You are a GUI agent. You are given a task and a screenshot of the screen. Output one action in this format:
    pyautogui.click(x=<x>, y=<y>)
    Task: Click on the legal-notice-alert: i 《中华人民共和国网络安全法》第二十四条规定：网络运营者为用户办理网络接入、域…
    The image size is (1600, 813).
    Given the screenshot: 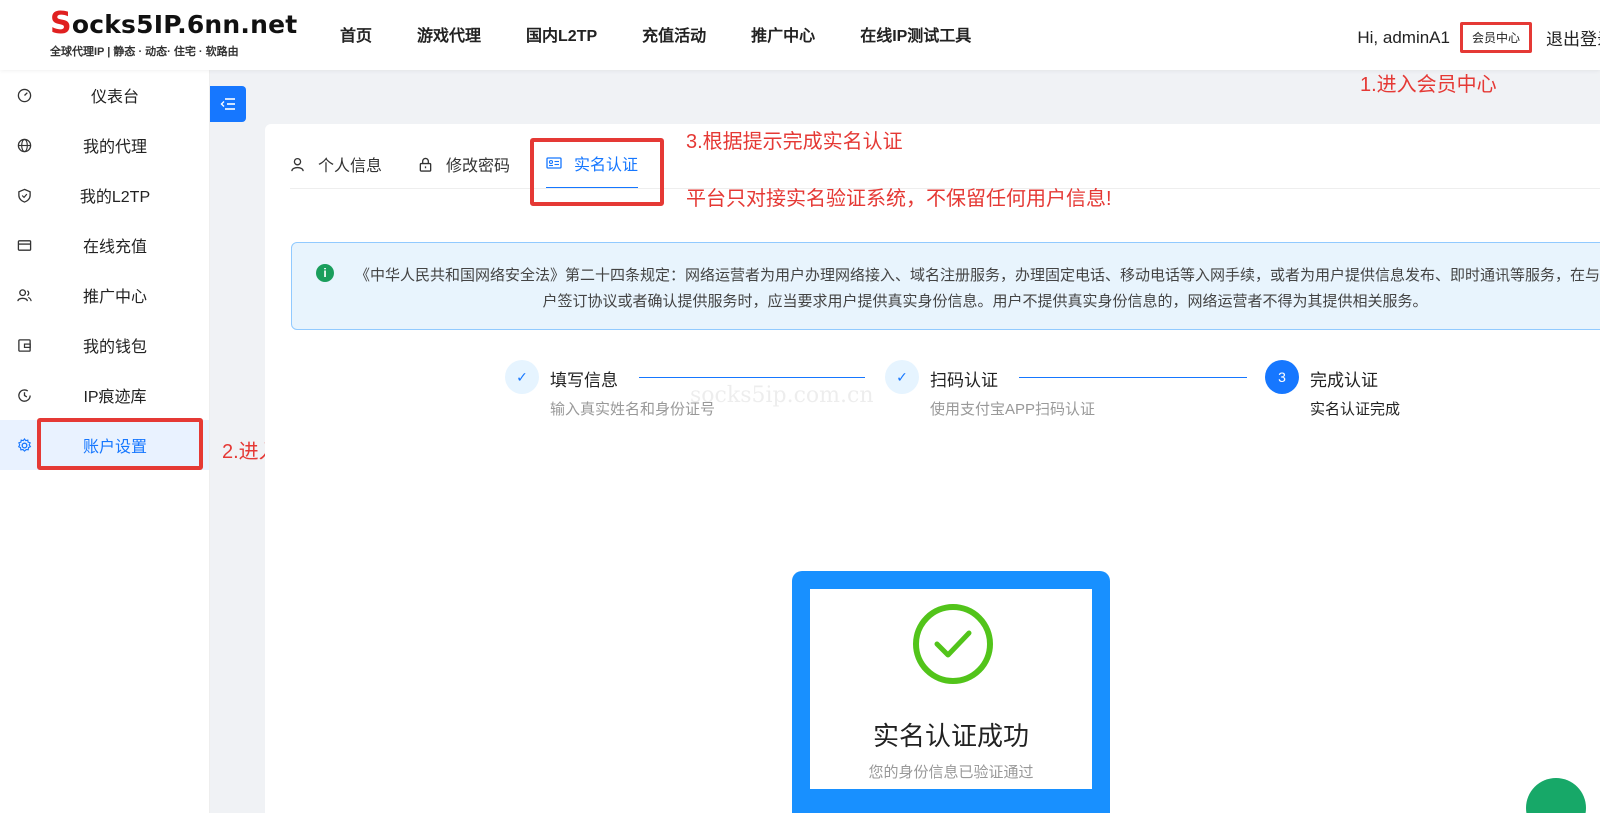 What is the action you would take?
    pyautogui.click(x=945, y=286)
    